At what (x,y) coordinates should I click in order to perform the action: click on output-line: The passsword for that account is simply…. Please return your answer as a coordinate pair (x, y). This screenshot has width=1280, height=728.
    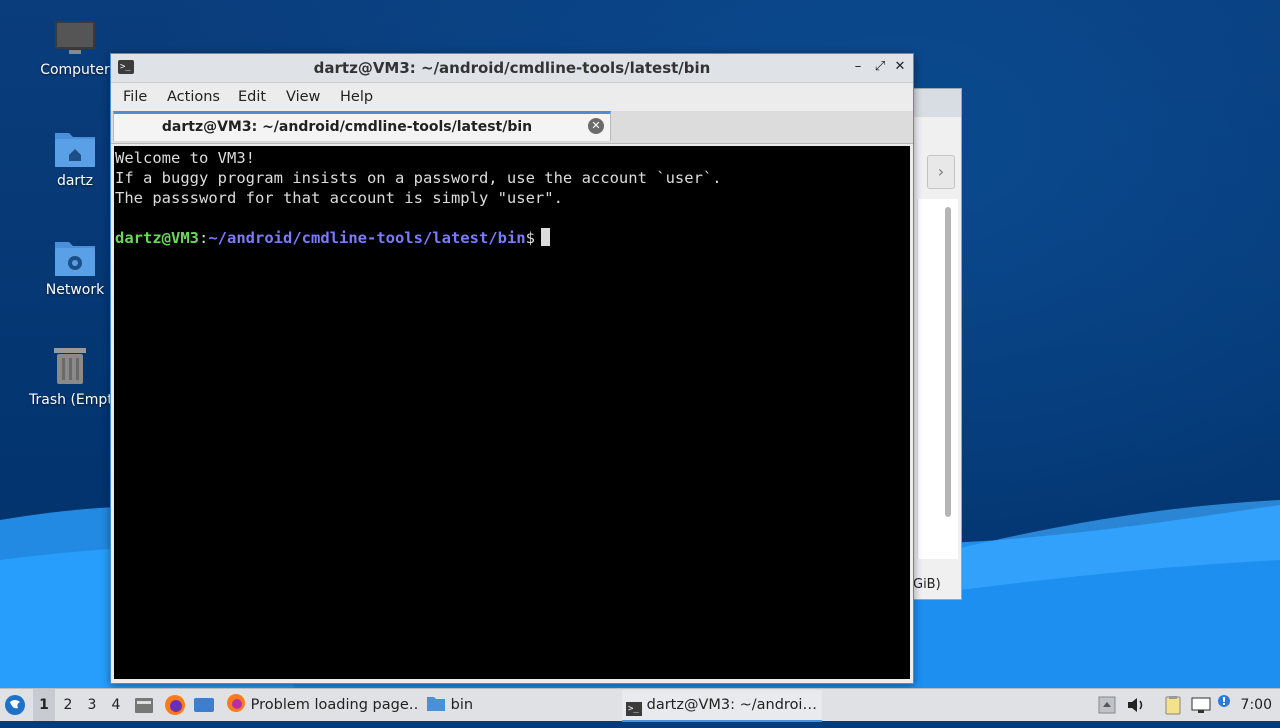
    Looking at the image, I should click on (339, 198).